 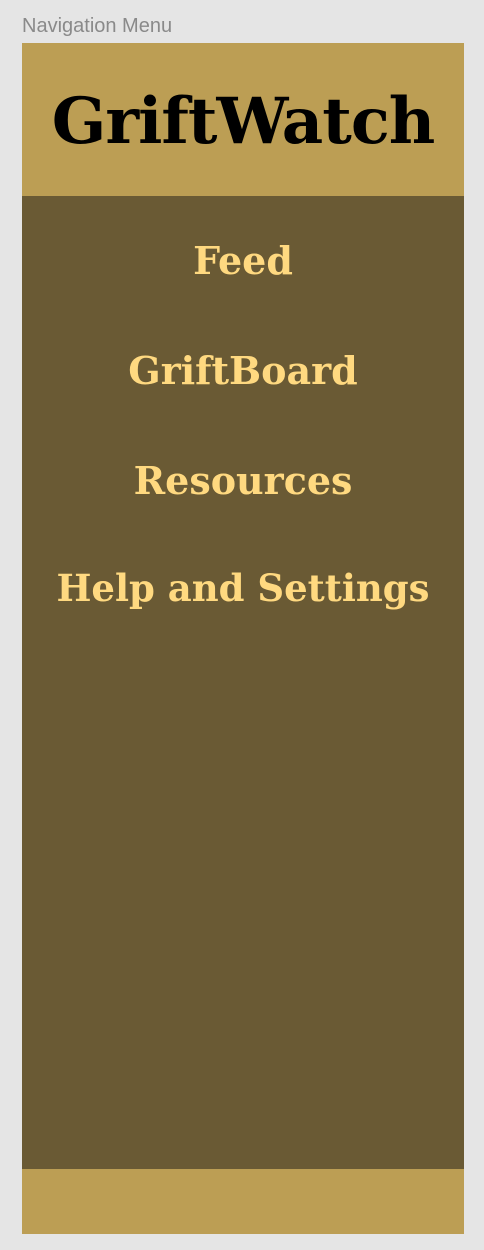 What do you see at coordinates (243, 261) in the screenshot?
I see `nav-item-feed: Feed` at bounding box center [243, 261].